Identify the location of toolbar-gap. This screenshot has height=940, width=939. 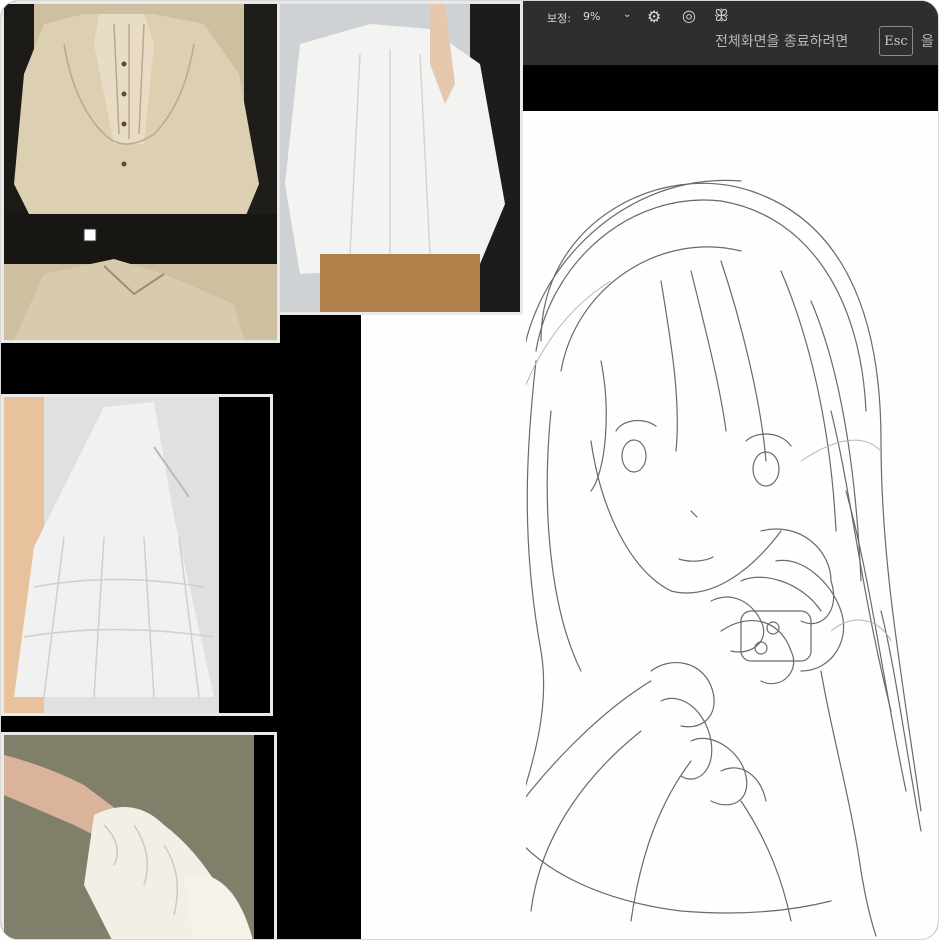
(722, 88).